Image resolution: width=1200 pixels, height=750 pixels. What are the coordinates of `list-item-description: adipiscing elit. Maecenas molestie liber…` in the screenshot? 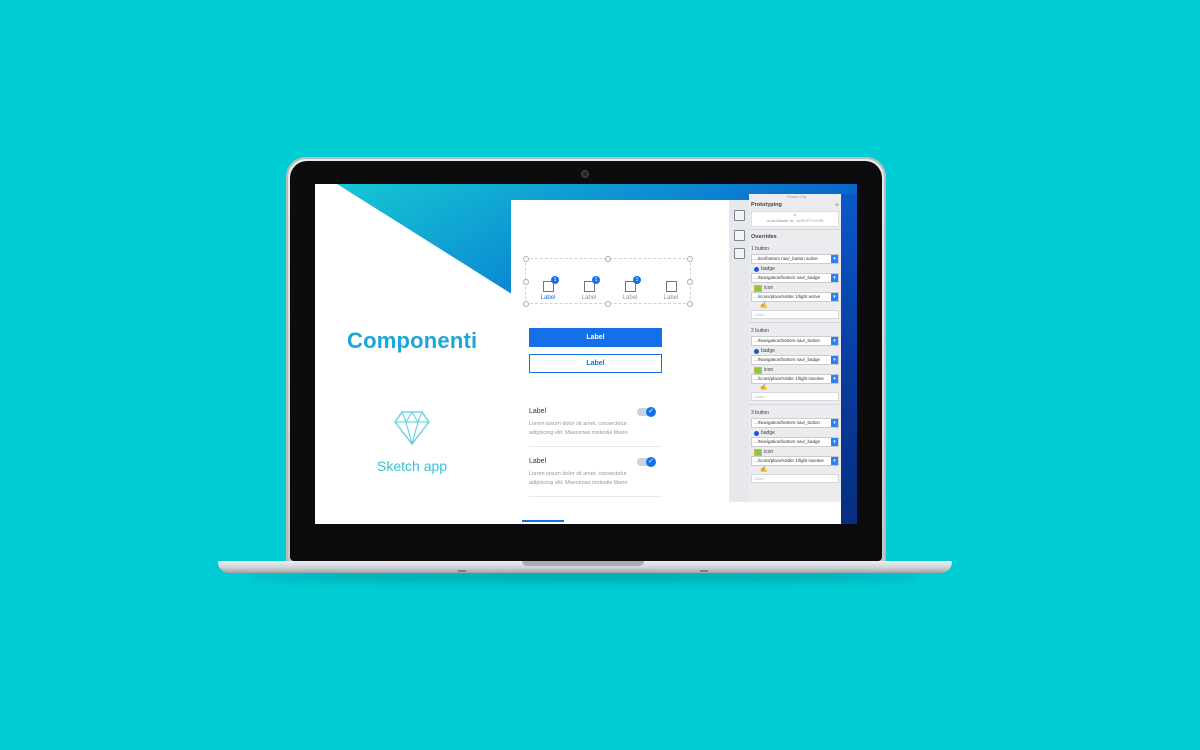 It's located at (578, 483).